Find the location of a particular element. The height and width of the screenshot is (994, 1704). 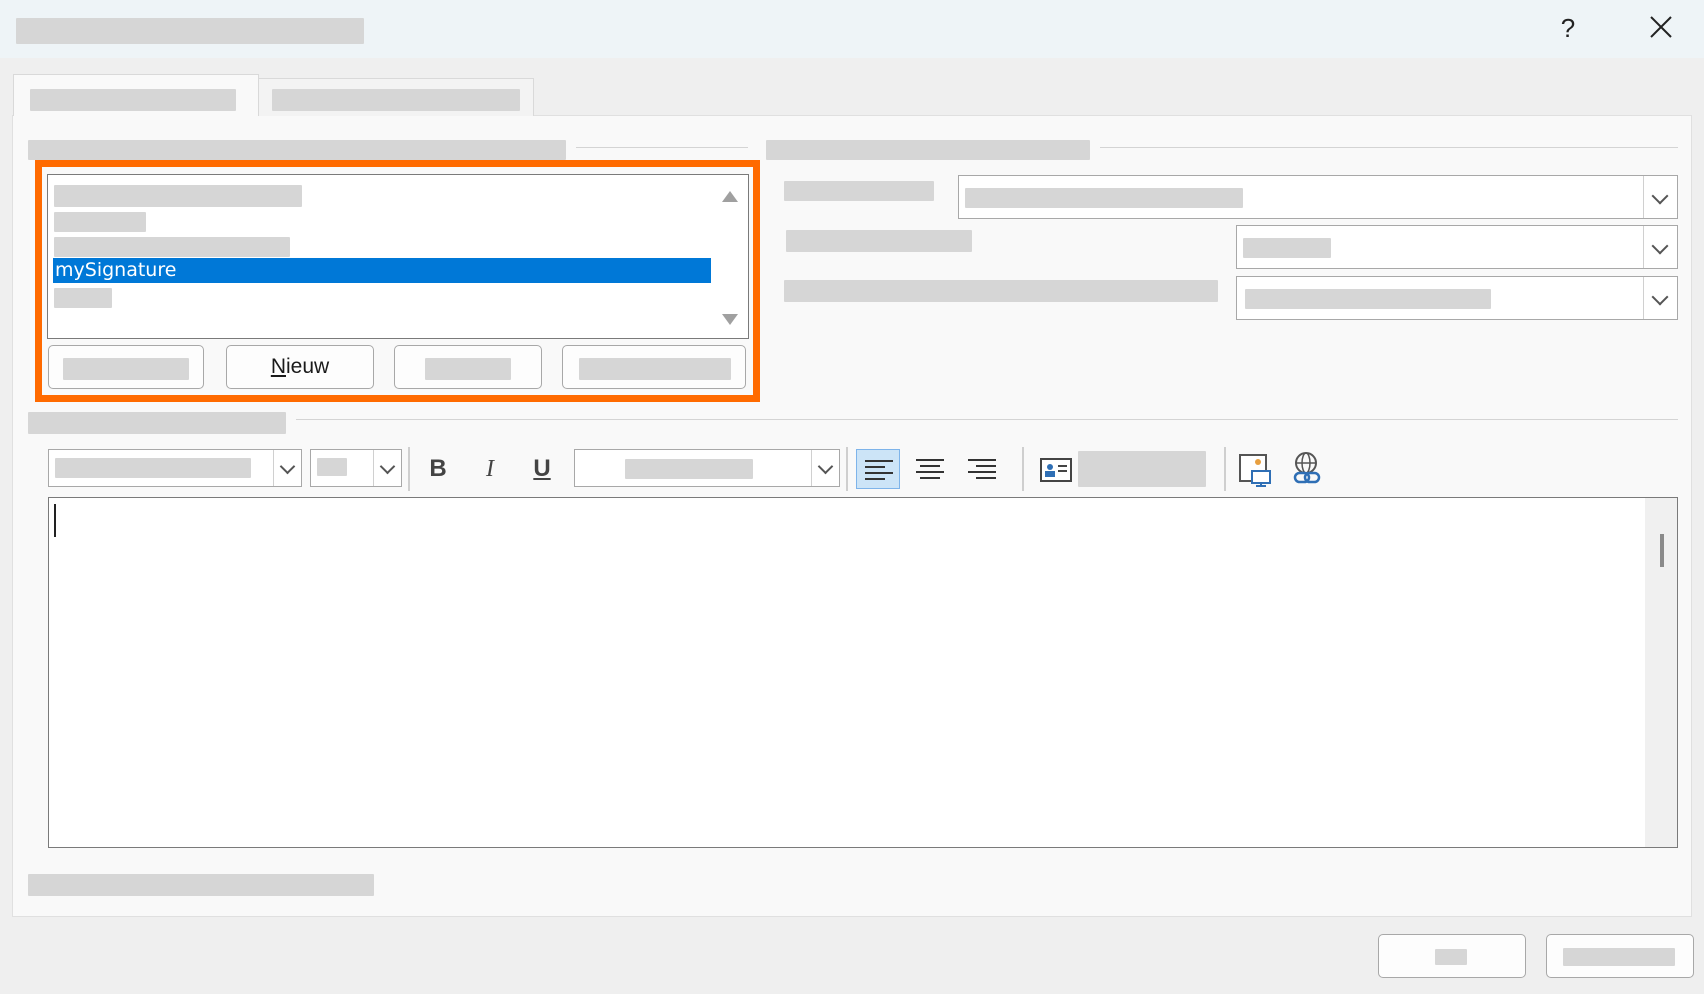

footer-note is located at coordinates (201, 885).